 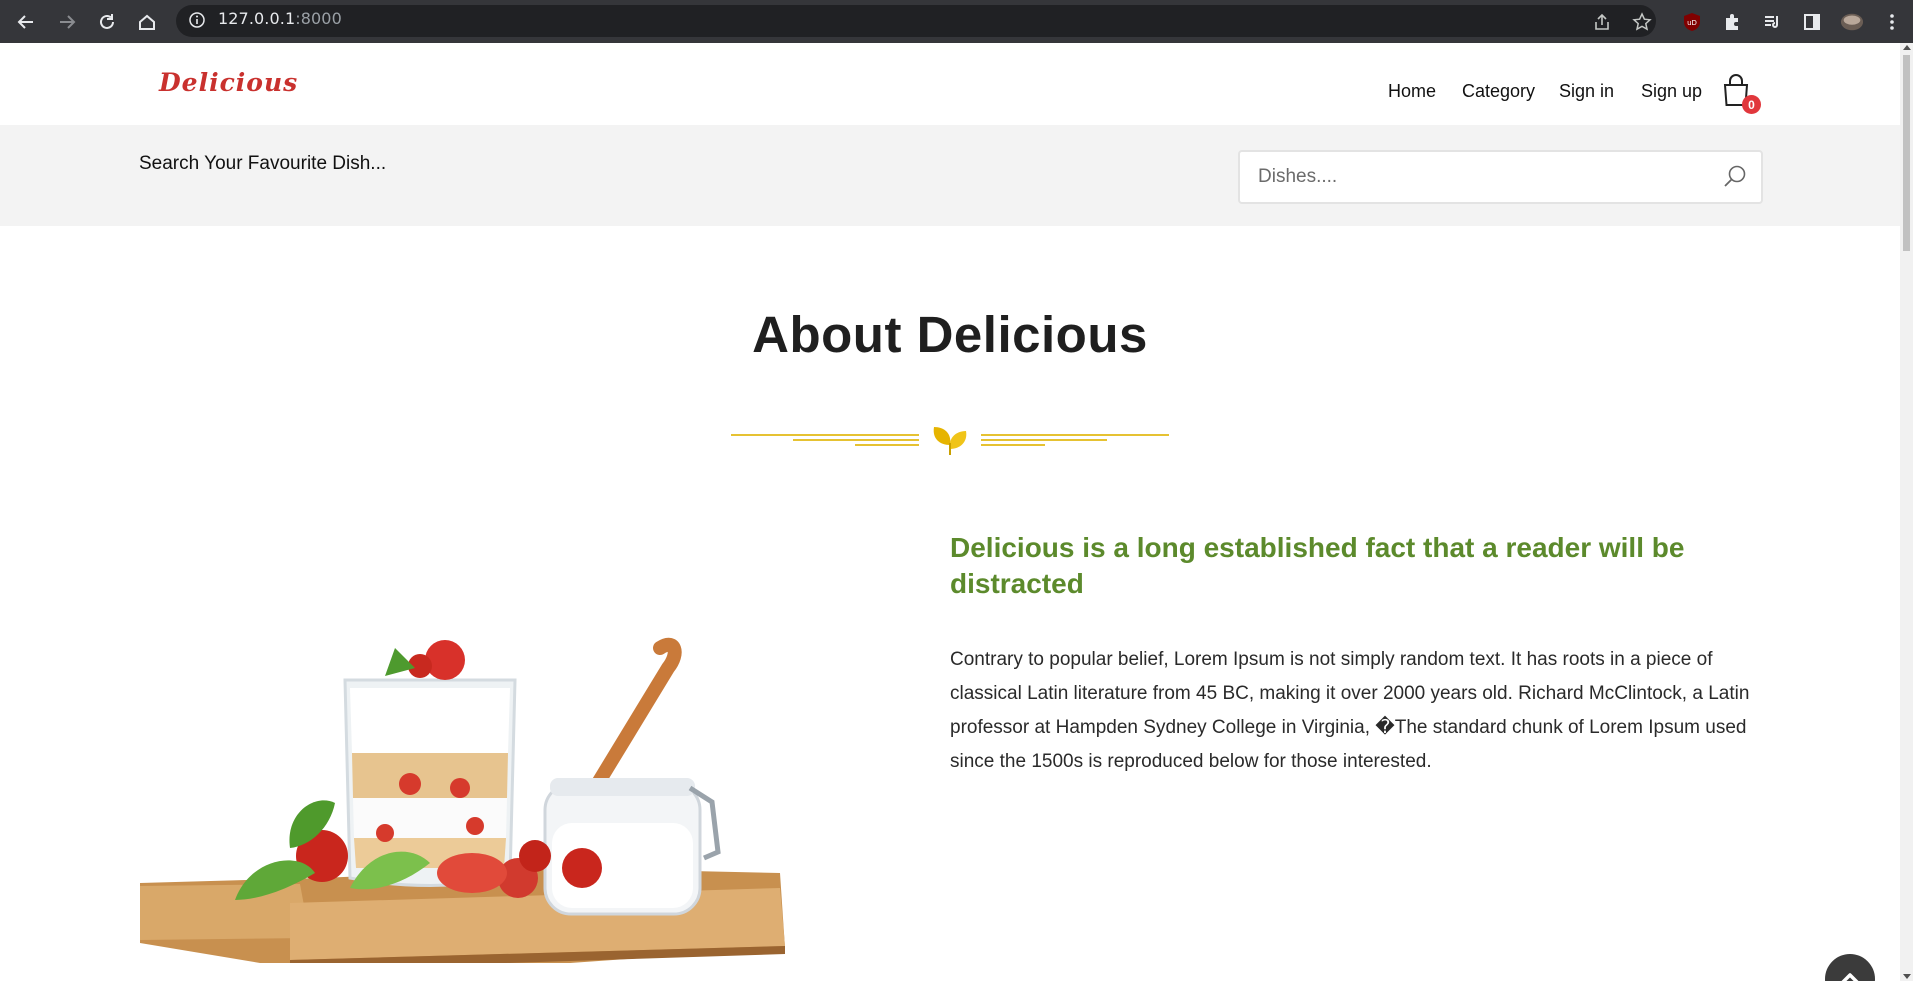 I want to click on url-port: :8000, so click(x=318, y=18).